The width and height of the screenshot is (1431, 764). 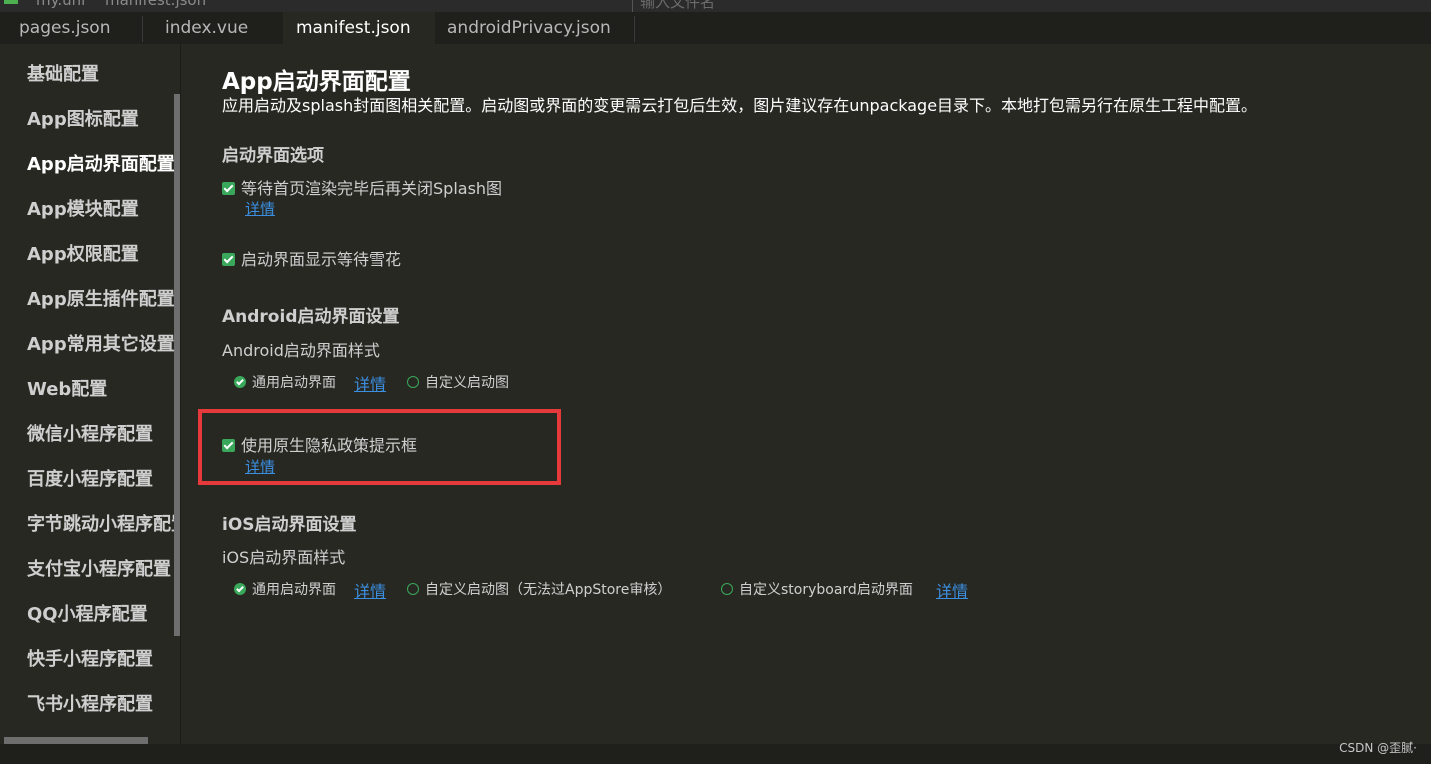 I want to click on sidebar-item-qq: QQ小程序配置, so click(x=87, y=613).